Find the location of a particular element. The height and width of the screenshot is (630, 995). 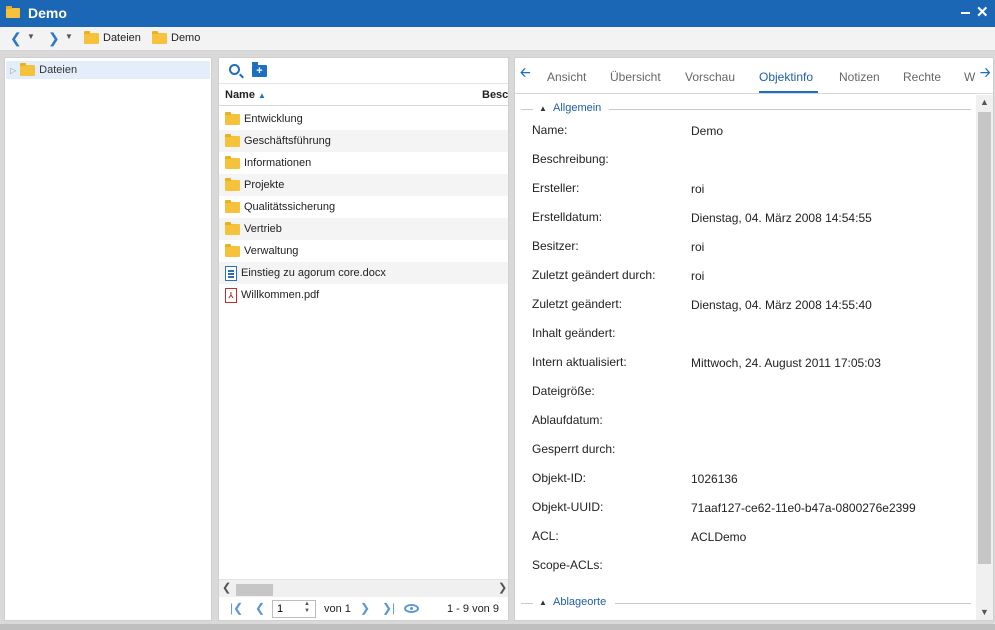

prop-value-objekt-uuid: 71aaf127-ce62-11e0-b47a-0800276e2399 is located at coordinates (803, 508).